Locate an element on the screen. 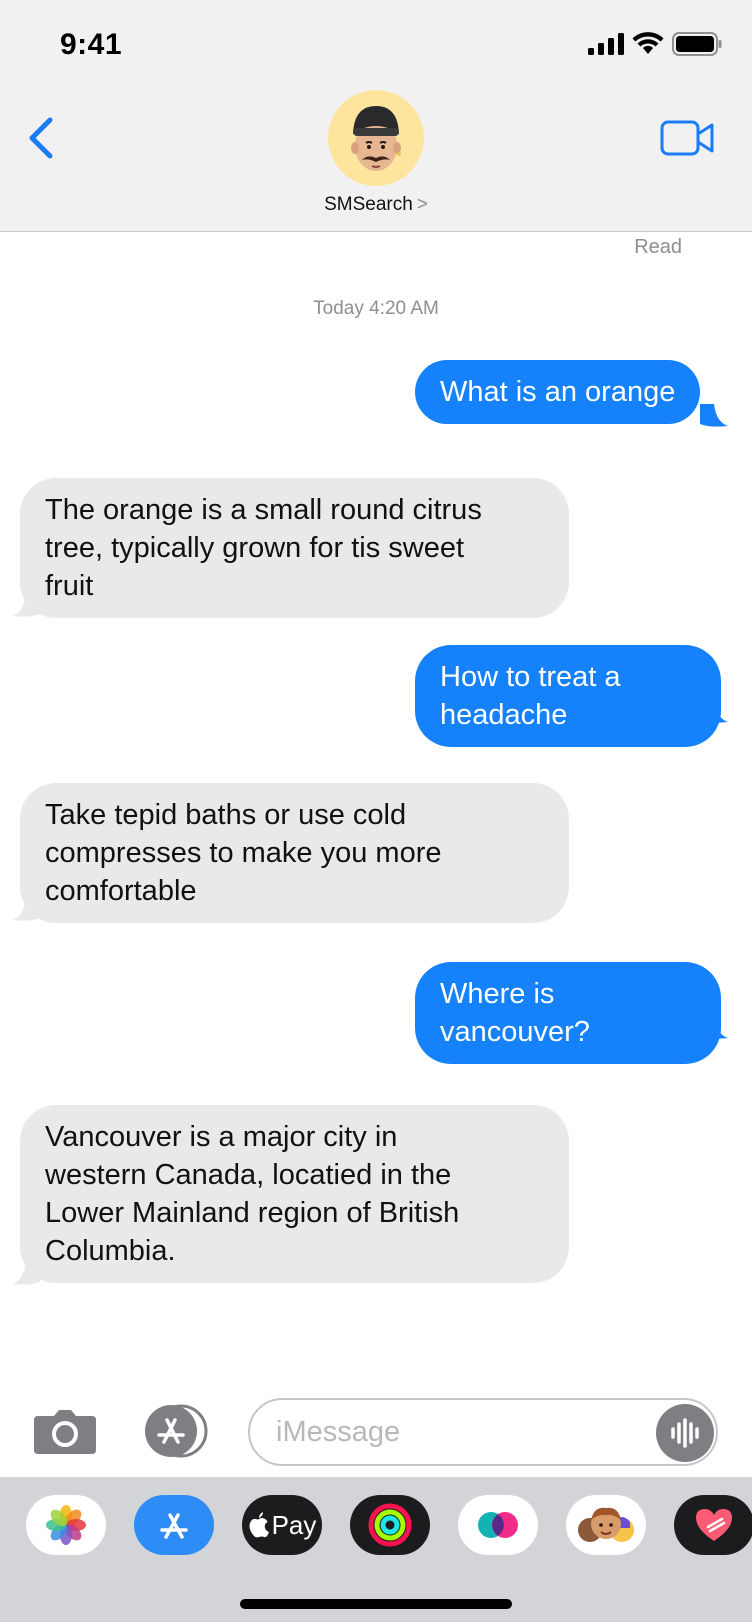  photos-icon is located at coordinates (66, 1525).